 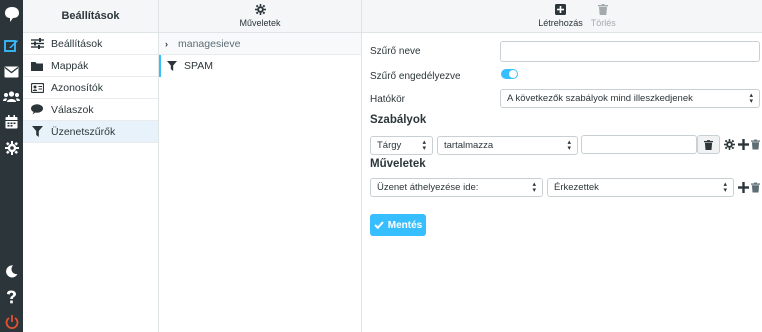 I want to click on actions-heading: Műveletek, so click(x=398, y=164).